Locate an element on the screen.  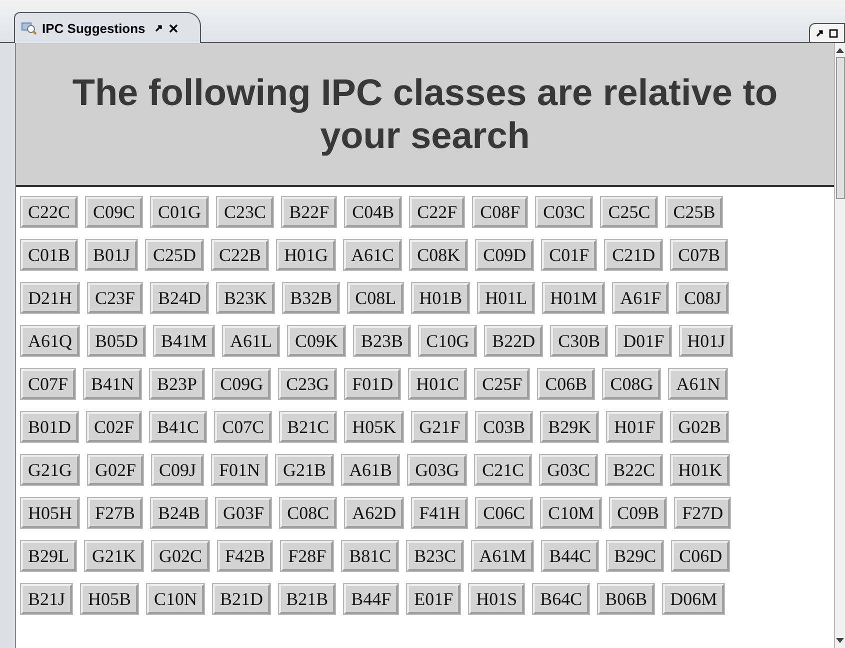
ipc-class-button: B41M is located at coordinates (184, 341).